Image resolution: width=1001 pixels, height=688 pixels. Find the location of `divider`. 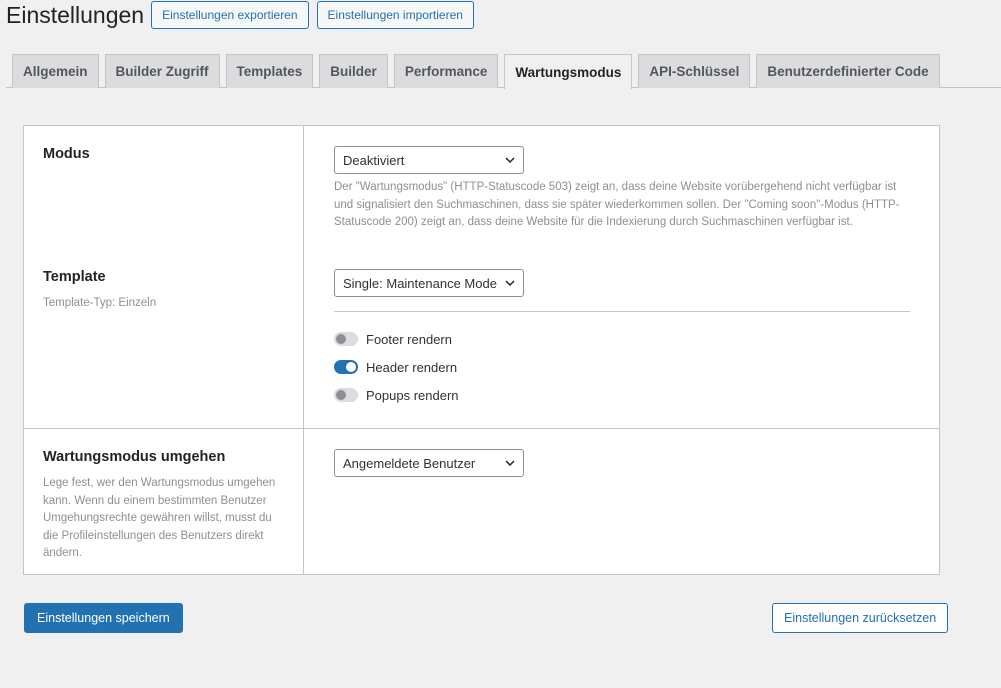

divider is located at coordinates (622, 311).